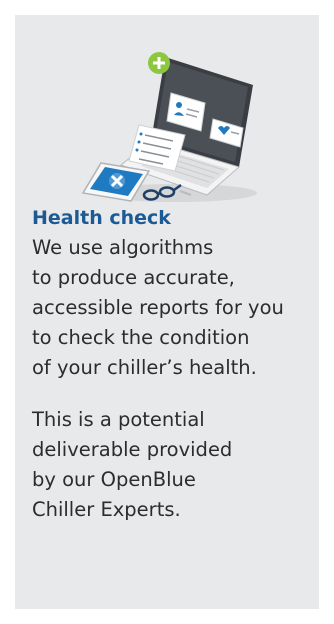  I want to click on description-line: to check the condition, so click(141, 337).